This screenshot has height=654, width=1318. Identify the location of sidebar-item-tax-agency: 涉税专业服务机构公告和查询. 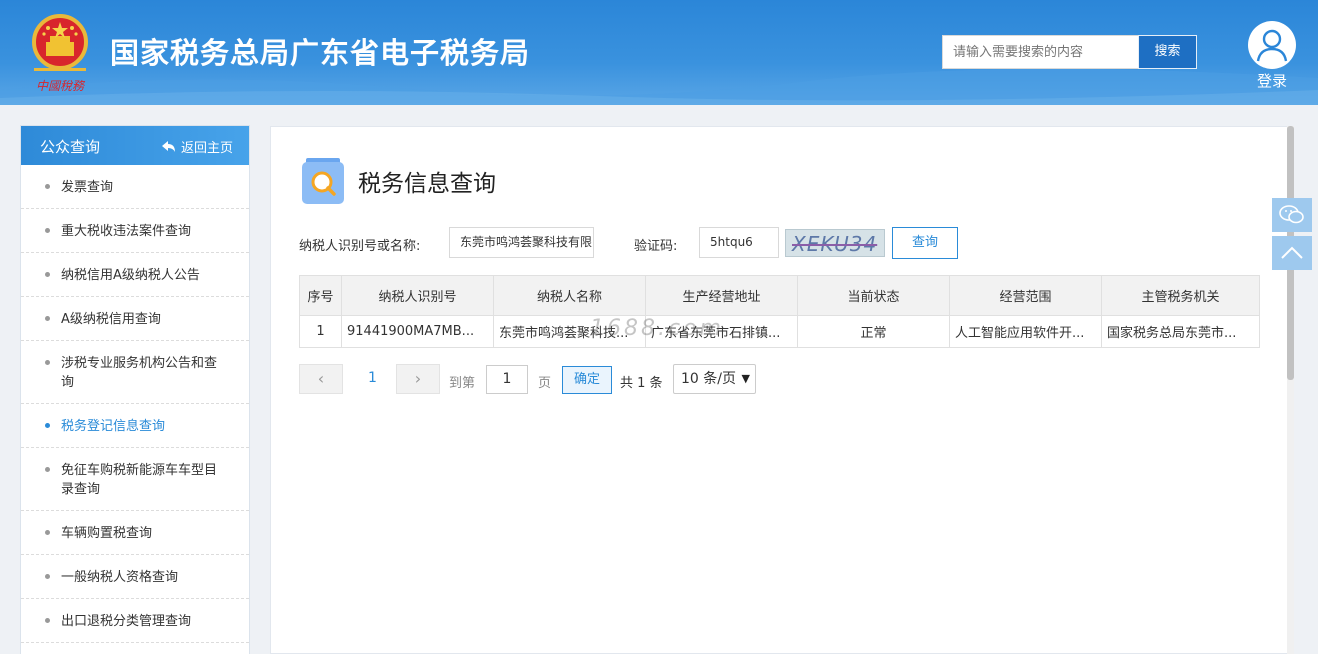
(135, 372).